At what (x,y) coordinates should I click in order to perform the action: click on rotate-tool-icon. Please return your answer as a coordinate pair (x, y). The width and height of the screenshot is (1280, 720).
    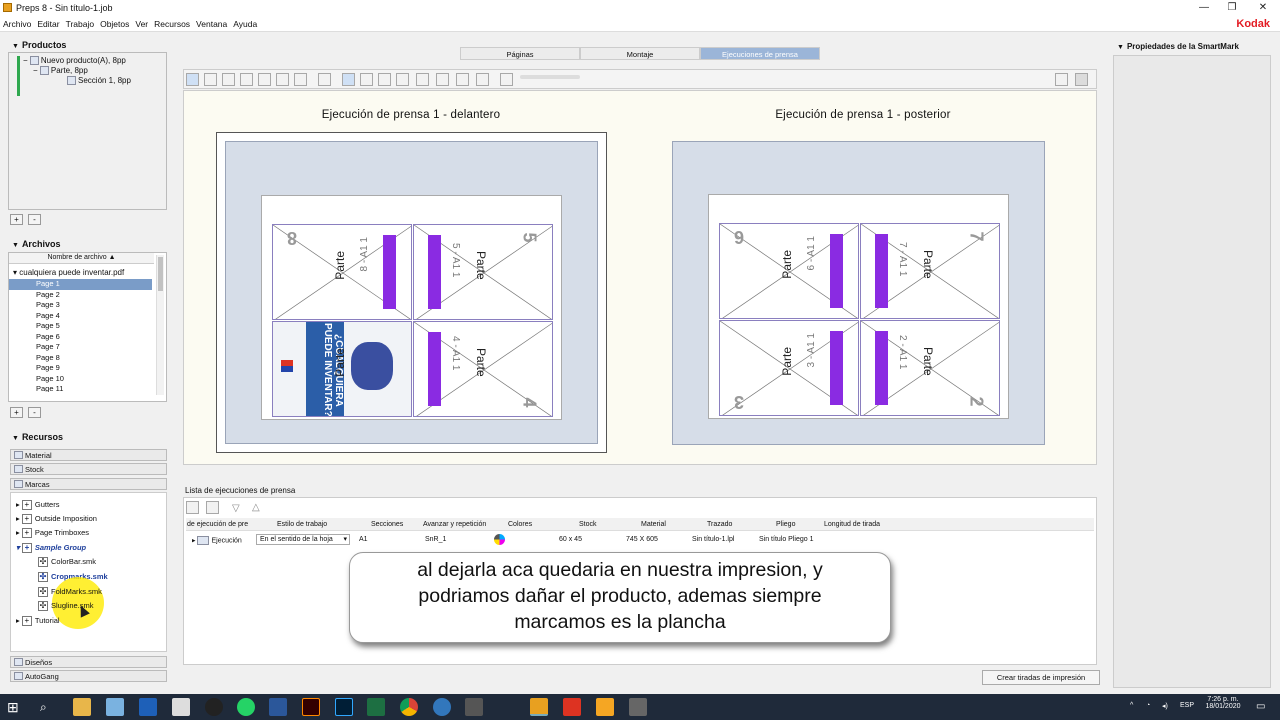
    Looking at the image, I should click on (442, 79).